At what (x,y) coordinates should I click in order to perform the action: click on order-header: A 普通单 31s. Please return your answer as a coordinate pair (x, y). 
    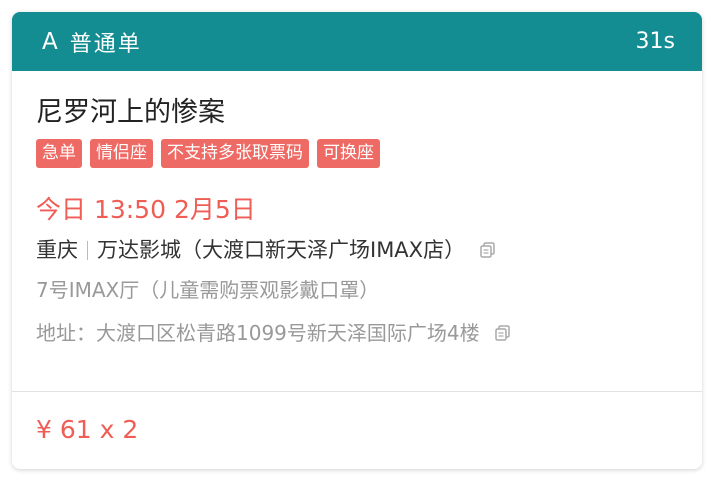
    Looking at the image, I should click on (357, 41).